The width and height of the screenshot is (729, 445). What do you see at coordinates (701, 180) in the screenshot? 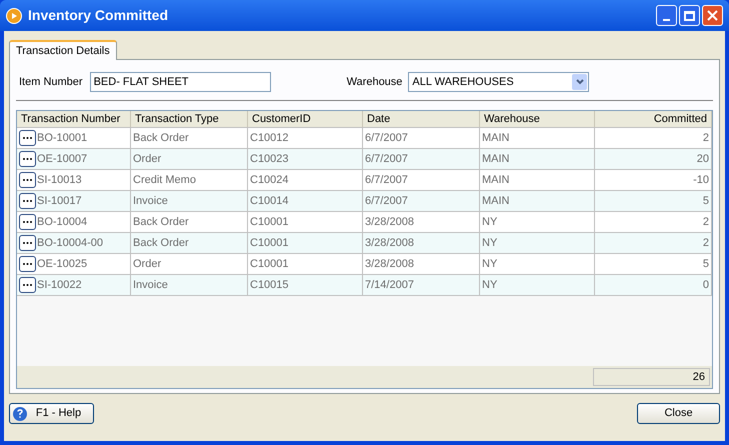
I see `table-cell-text: -10` at bounding box center [701, 180].